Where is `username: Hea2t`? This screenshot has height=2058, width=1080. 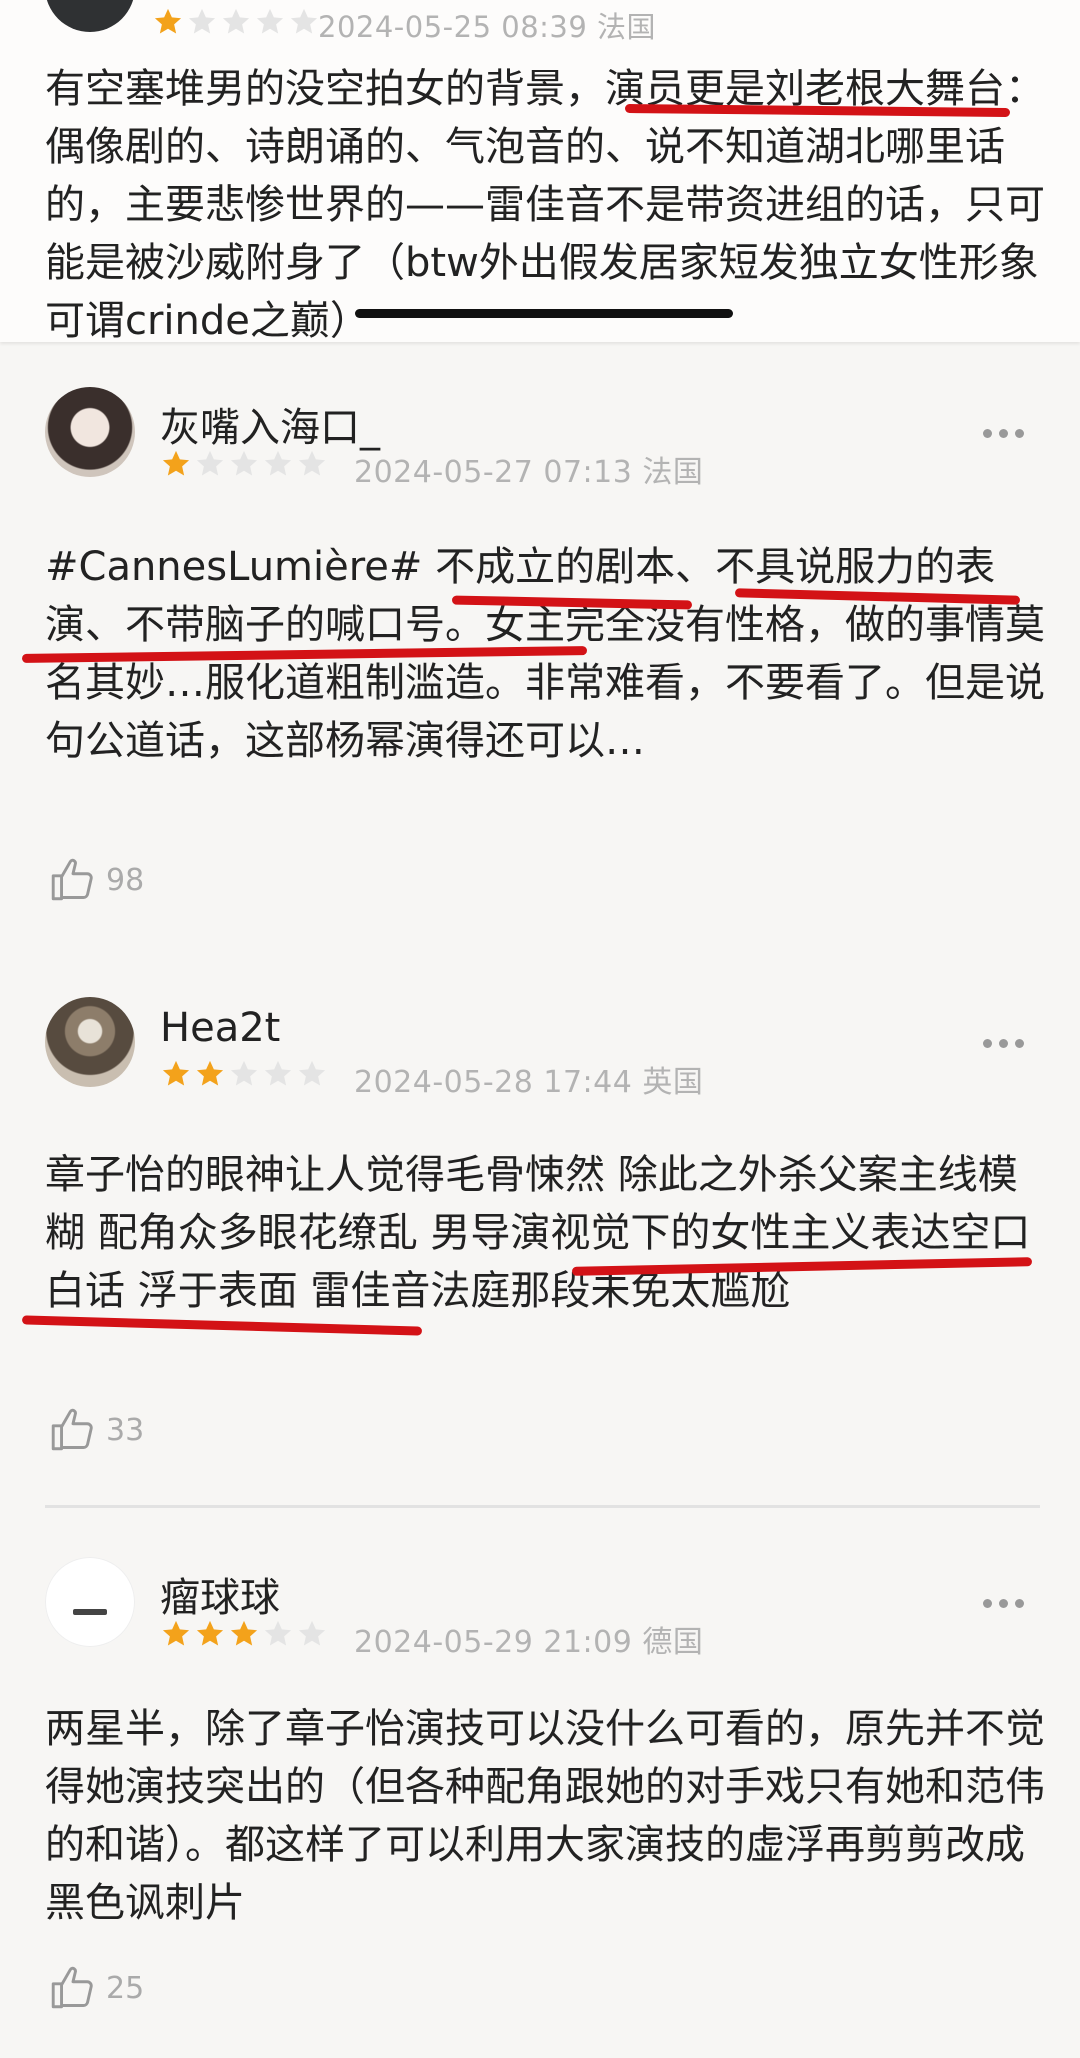
username: Hea2t is located at coordinates (220, 1028).